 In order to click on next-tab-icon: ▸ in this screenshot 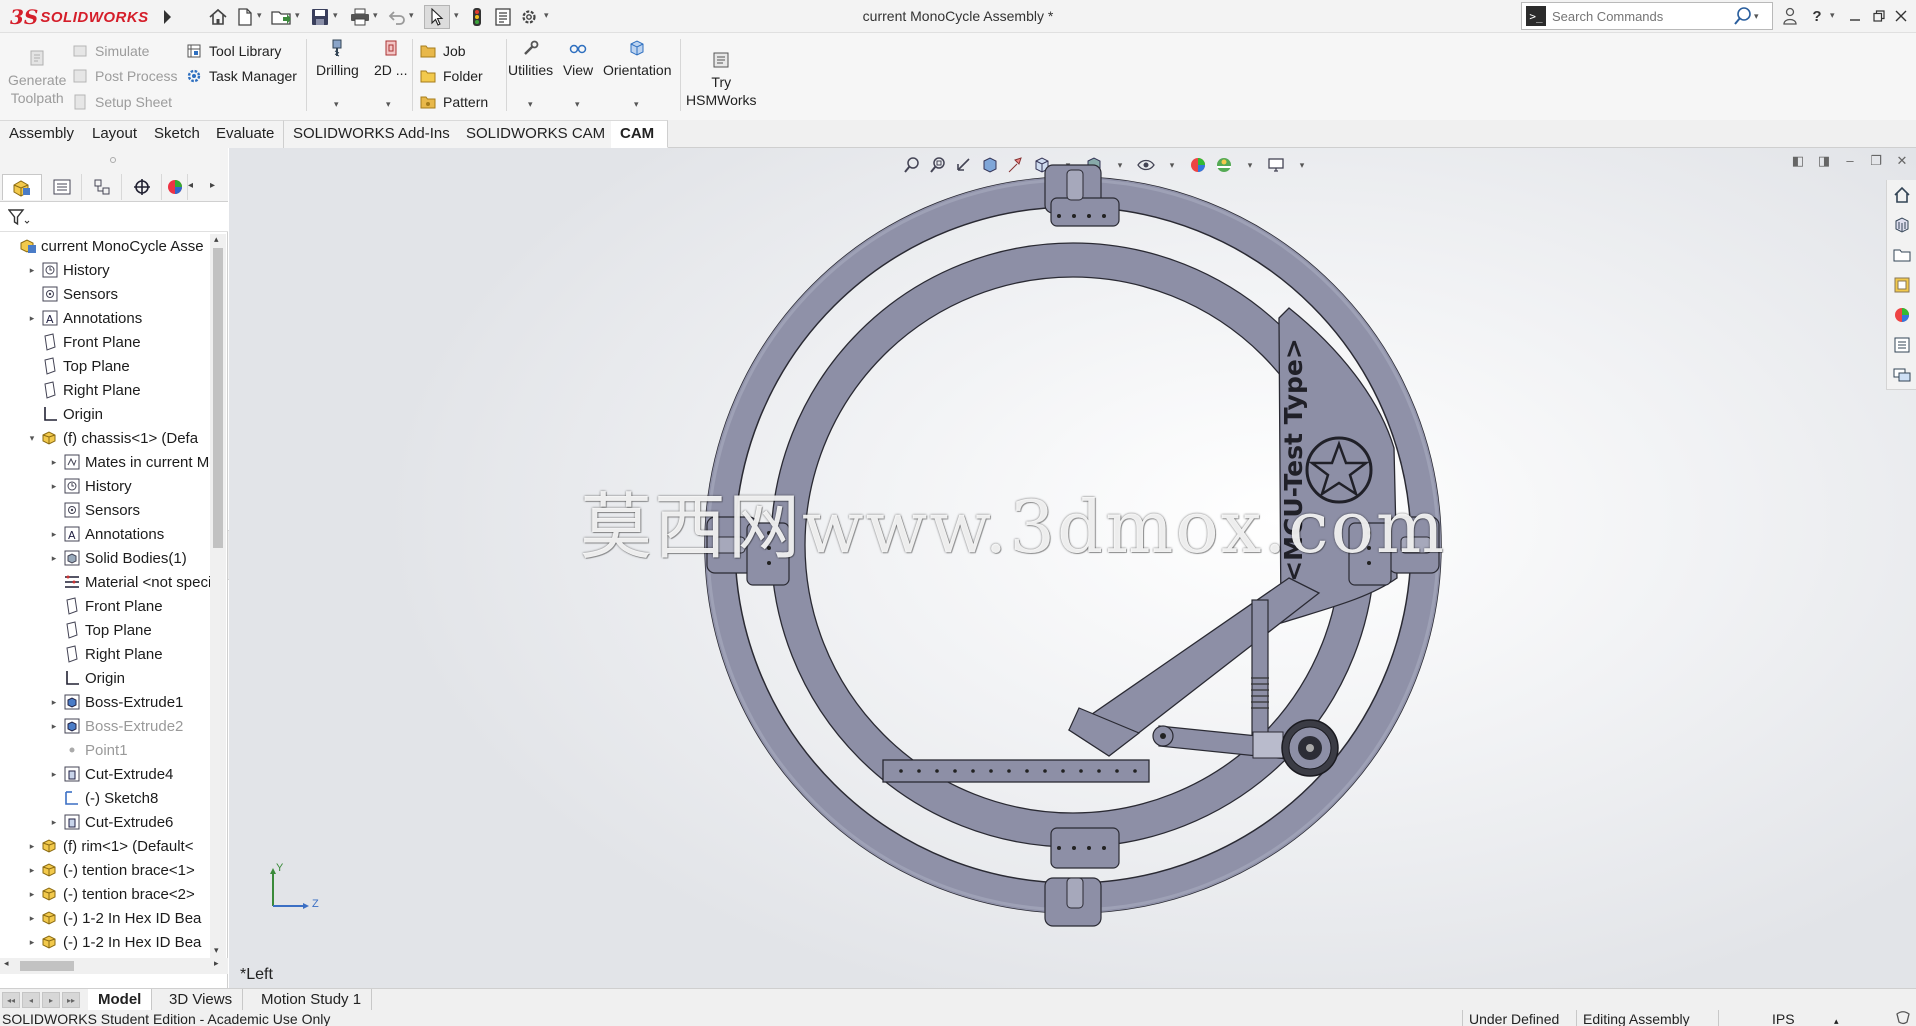, I will do `click(51, 1000)`.